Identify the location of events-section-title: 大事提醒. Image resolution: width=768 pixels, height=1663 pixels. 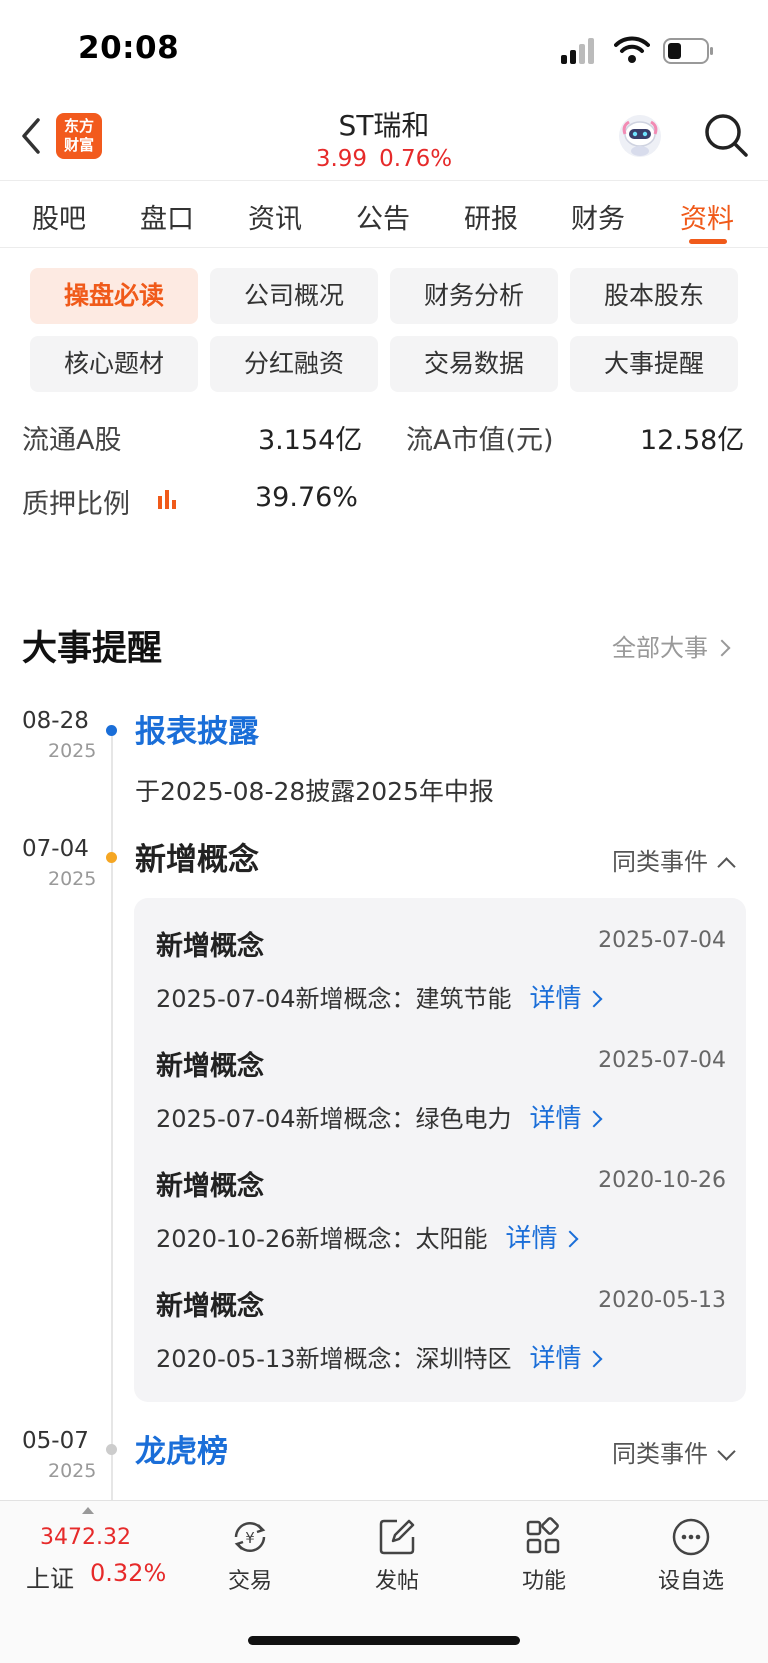
(92, 649).